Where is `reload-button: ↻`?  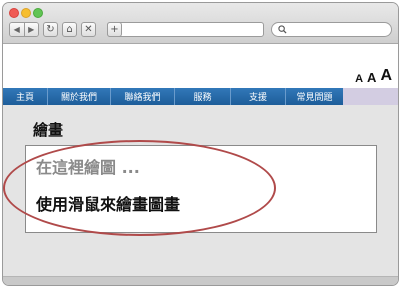
reload-button: ↻ is located at coordinates (50, 29).